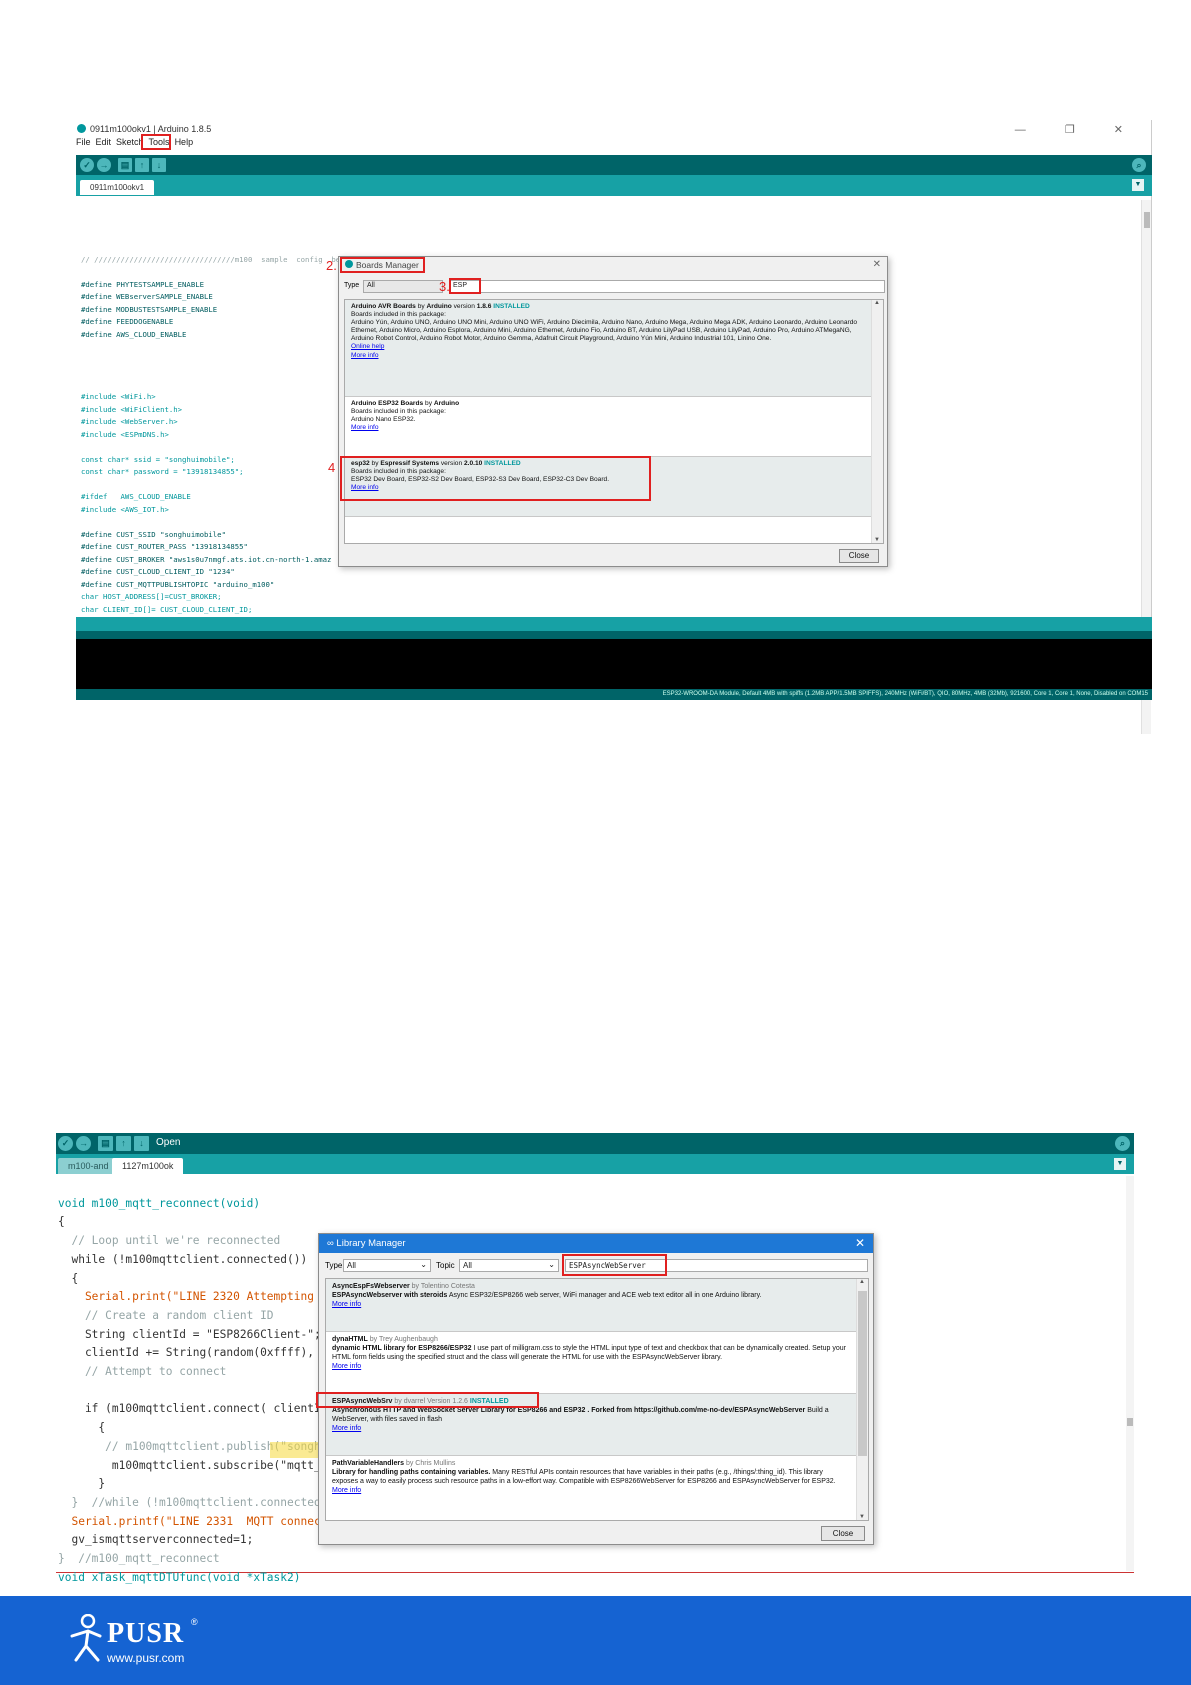 The image size is (1191, 1685). Describe the element at coordinates (403, 286) in the screenshot. I see `type-select: All` at that location.